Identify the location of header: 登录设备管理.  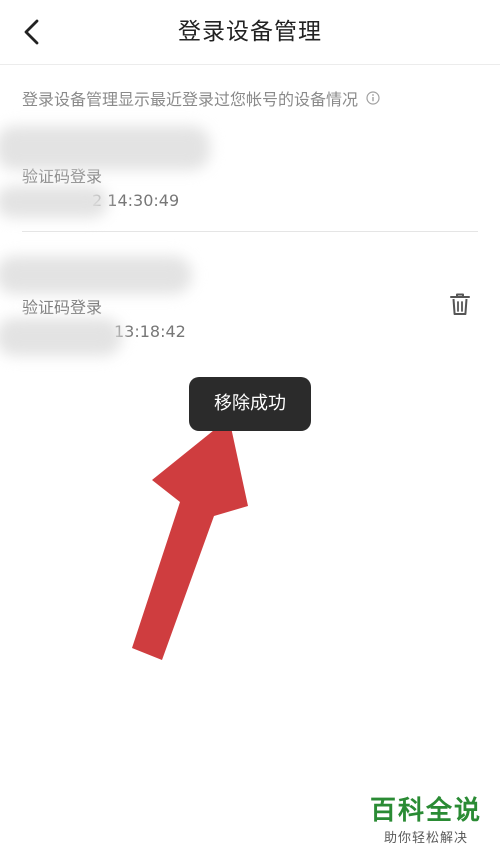
(250, 32).